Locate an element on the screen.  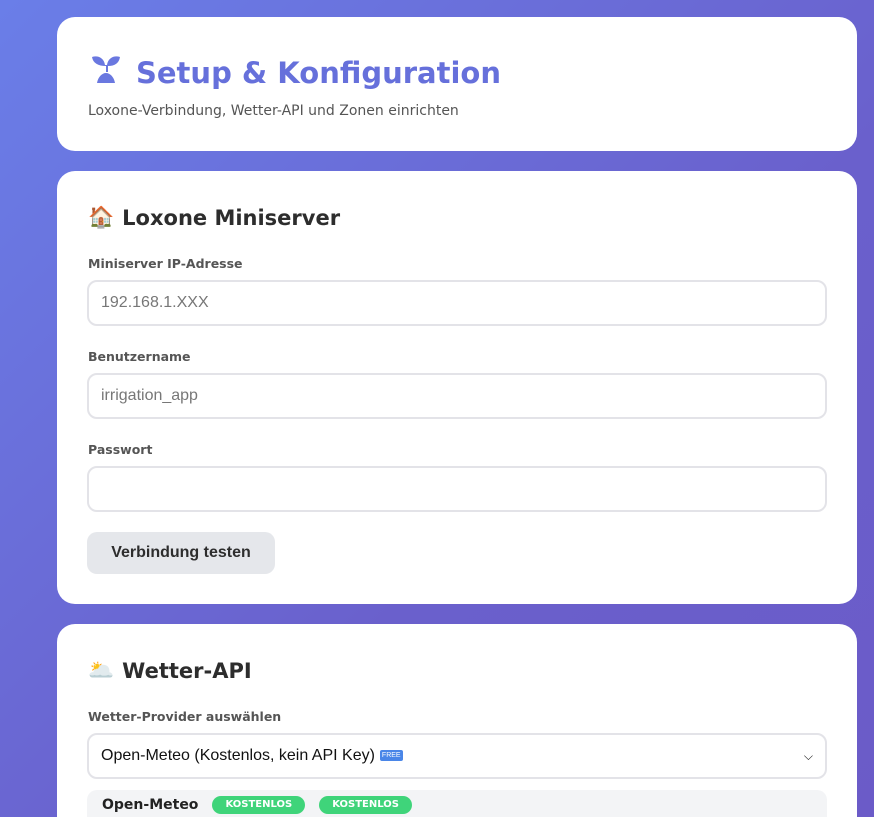
page-title: Setup & Konfiguration is located at coordinates (295, 72).